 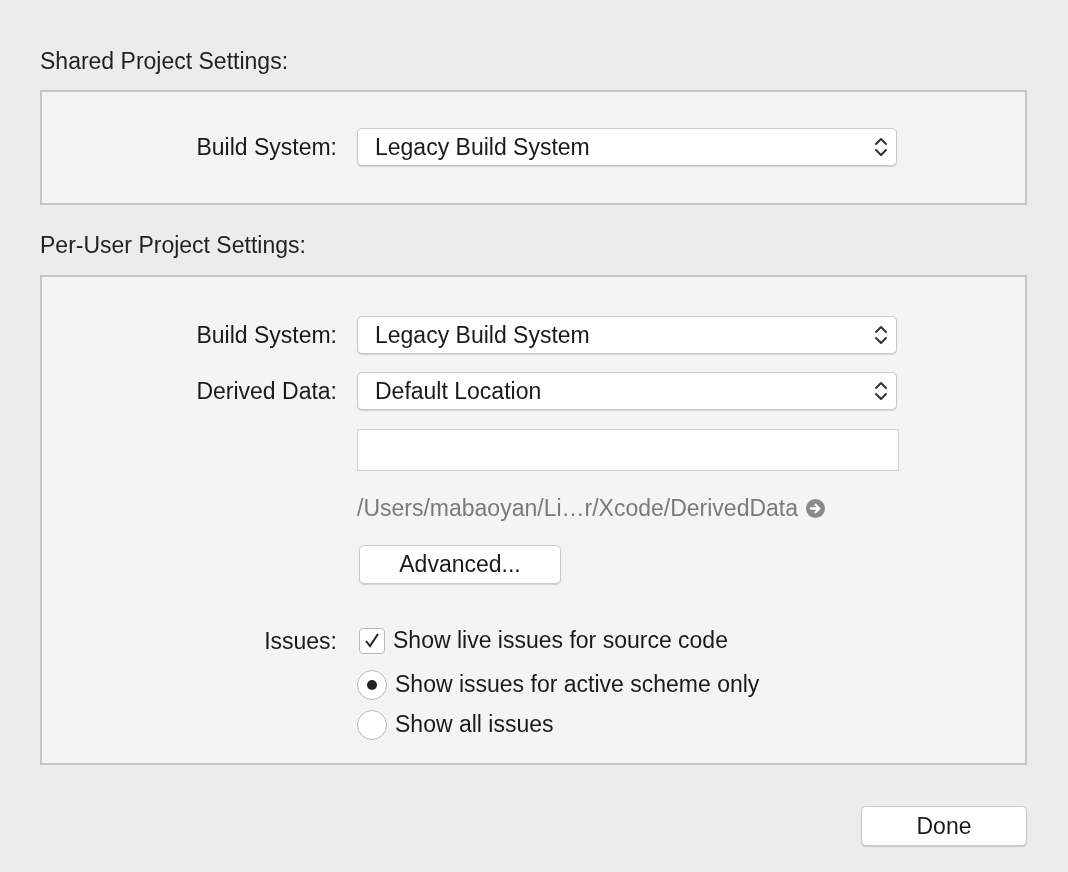 What do you see at coordinates (474, 724) in the screenshot?
I see `option-label: Show all issues` at bounding box center [474, 724].